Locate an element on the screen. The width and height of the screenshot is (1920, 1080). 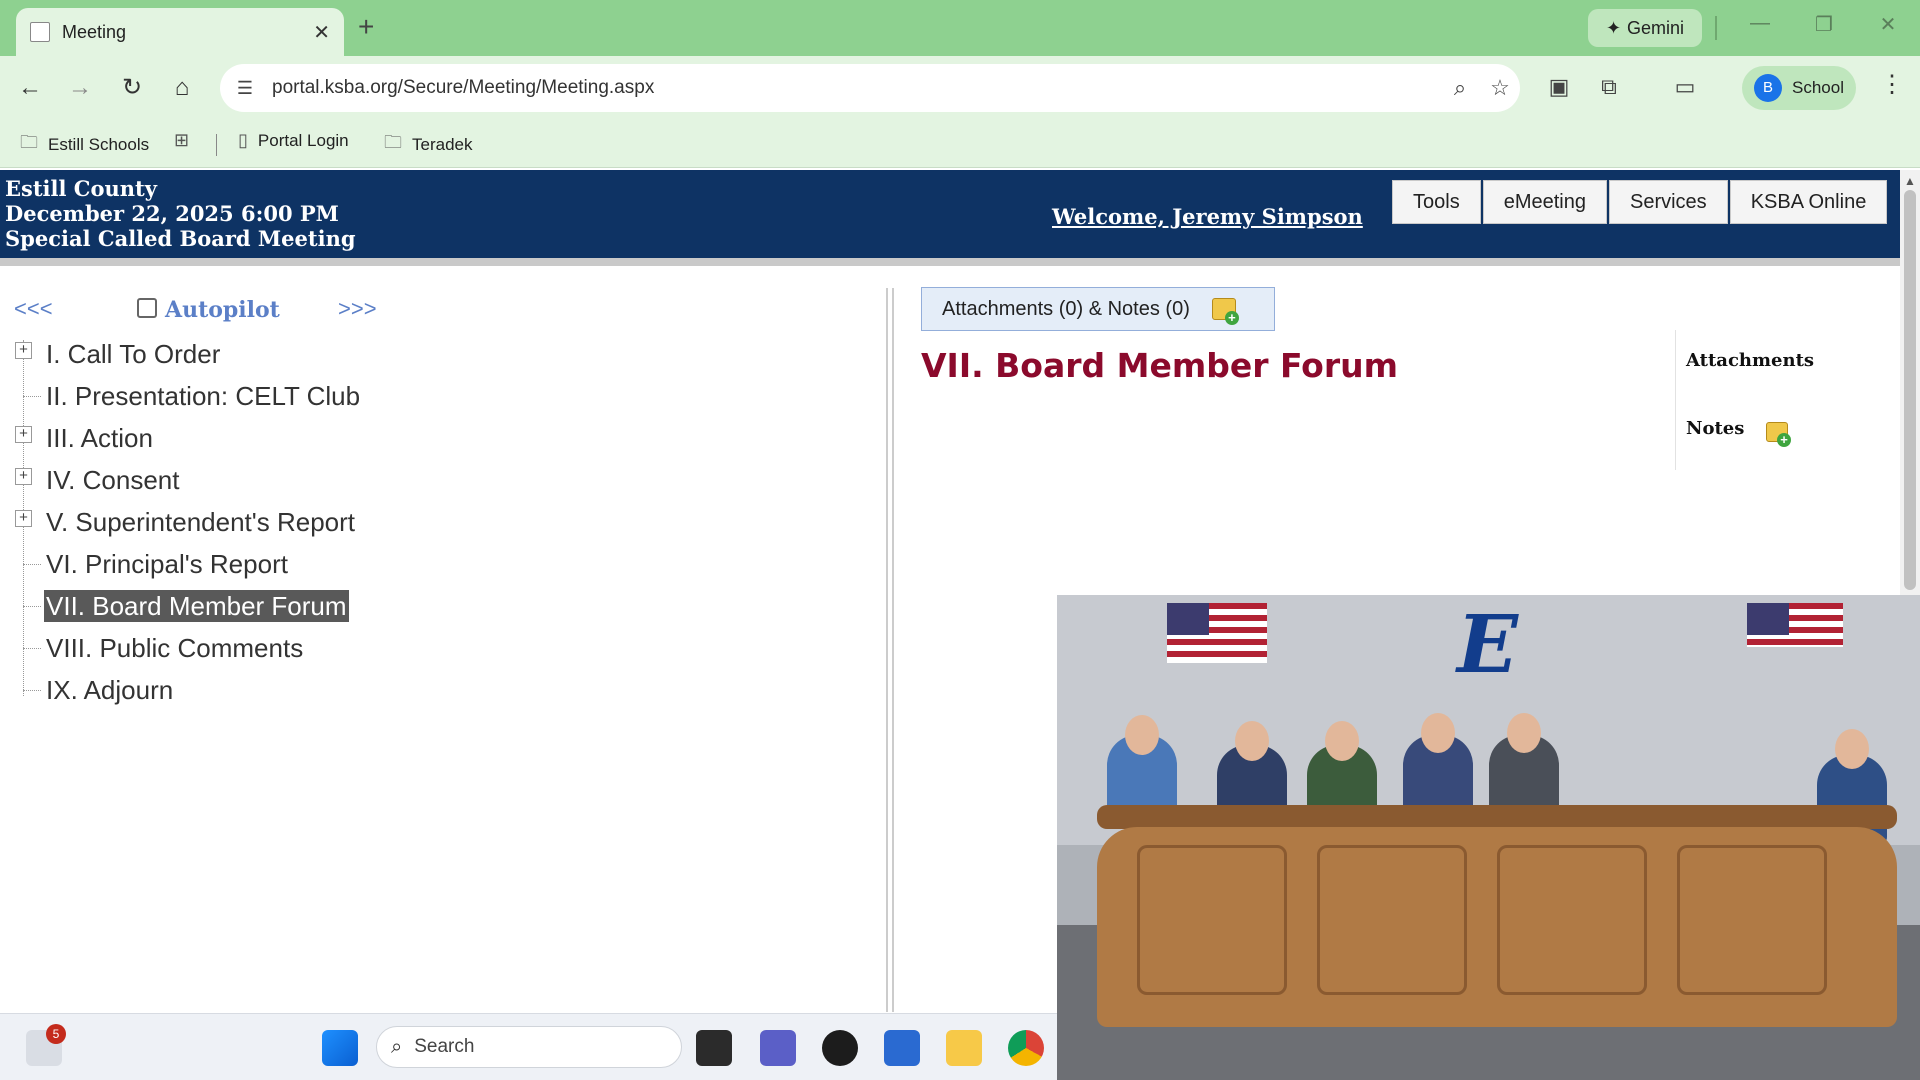
teams-icon is located at coordinates (778, 1048).